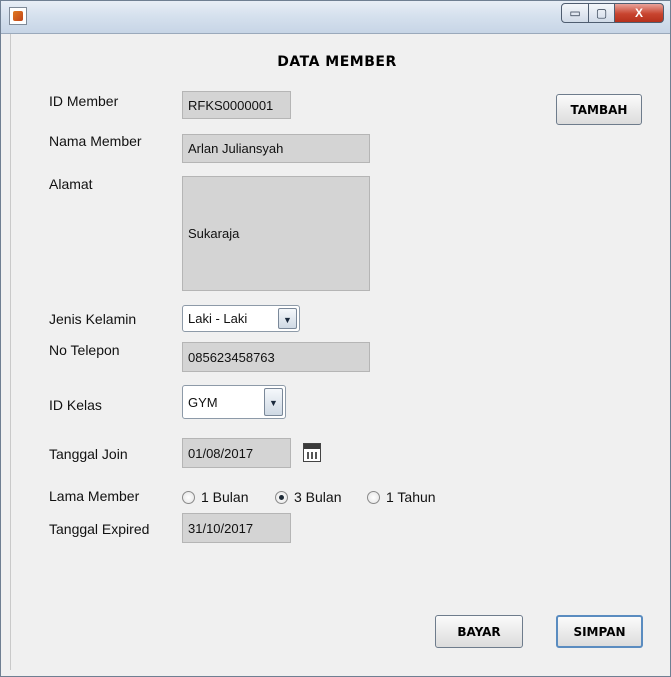 This screenshot has width=671, height=677. What do you see at coordinates (218, 318) in the screenshot?
I see `jenis-kelamin-selected: Laki - Laki` at bounding box center [218, 318].